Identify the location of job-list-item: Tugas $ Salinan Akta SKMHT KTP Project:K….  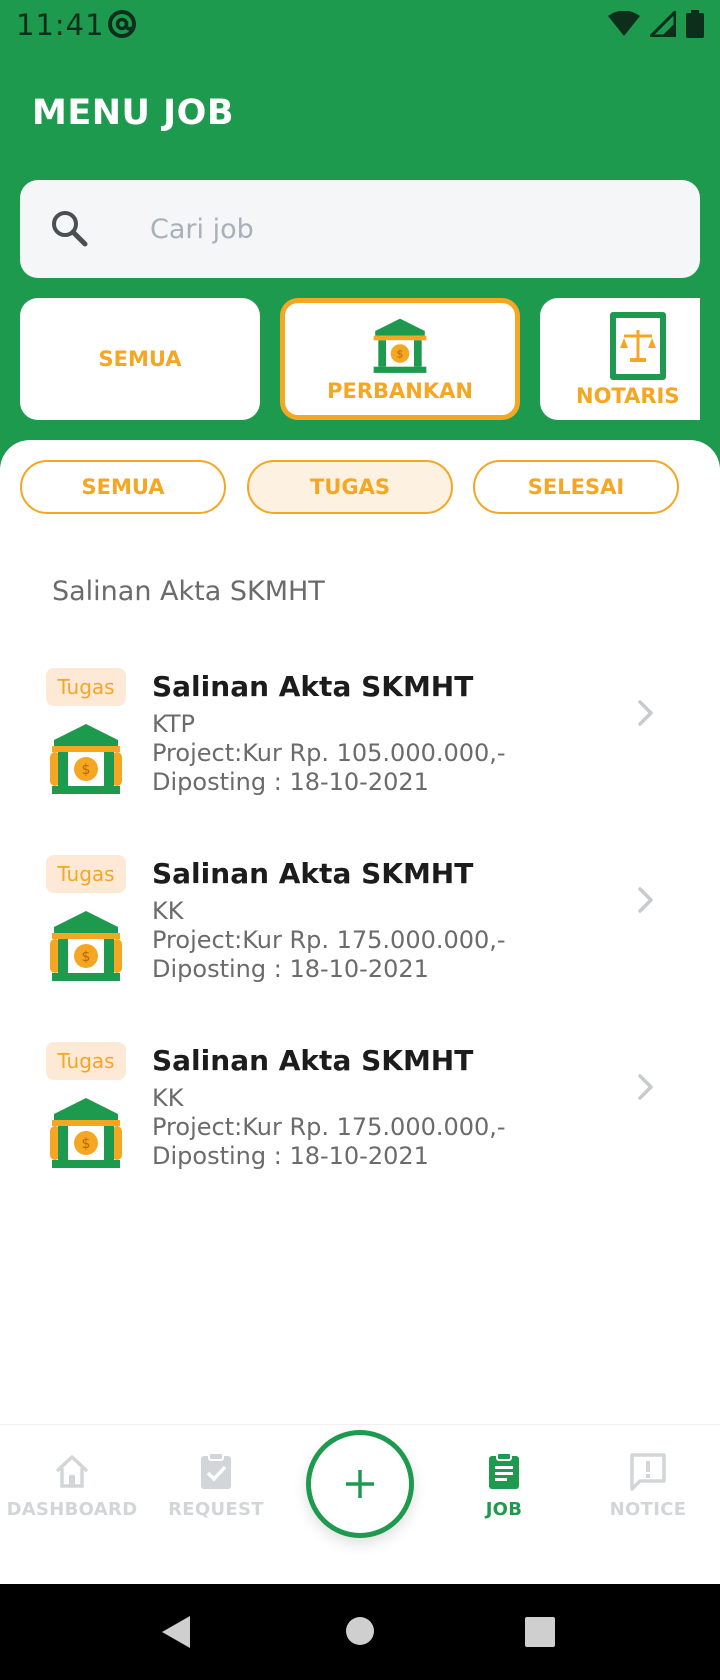
(360, 753).